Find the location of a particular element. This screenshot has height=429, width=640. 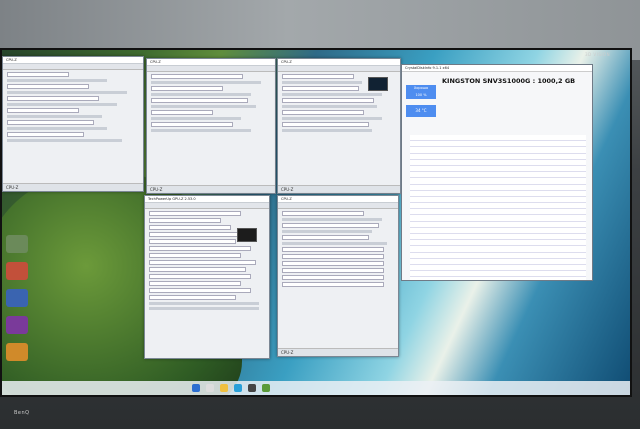

browser-icon is located at coordinates (238, 388).